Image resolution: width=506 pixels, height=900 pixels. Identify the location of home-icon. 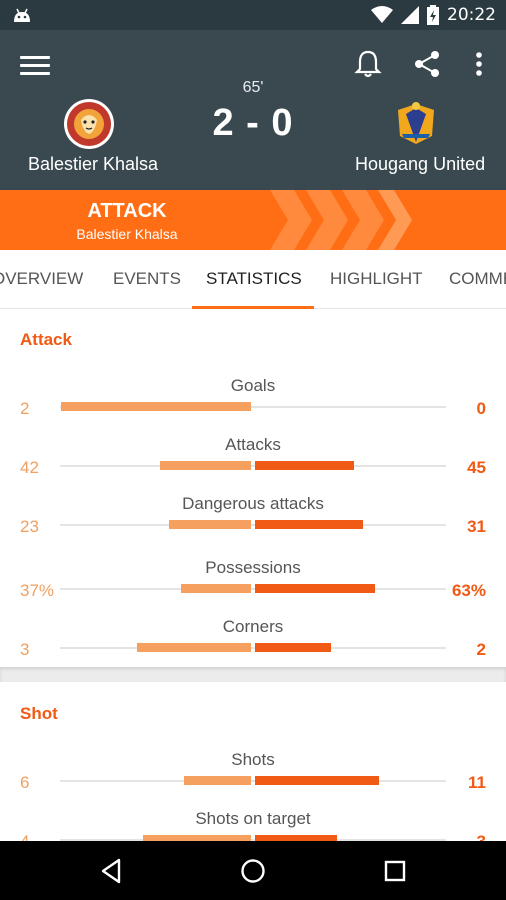
(253, 871).